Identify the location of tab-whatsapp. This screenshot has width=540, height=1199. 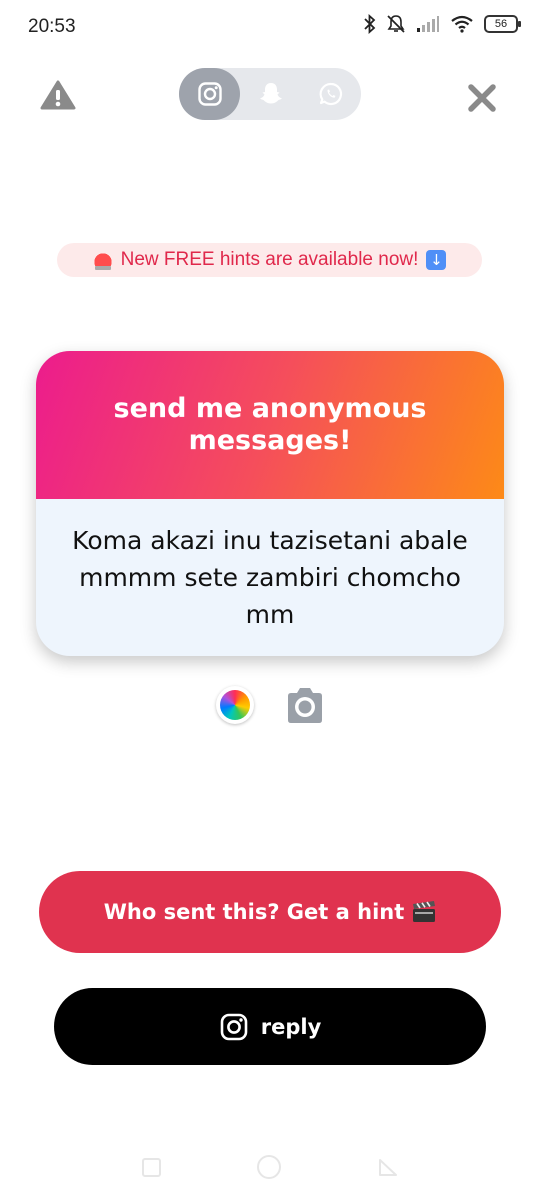
(330, 94).